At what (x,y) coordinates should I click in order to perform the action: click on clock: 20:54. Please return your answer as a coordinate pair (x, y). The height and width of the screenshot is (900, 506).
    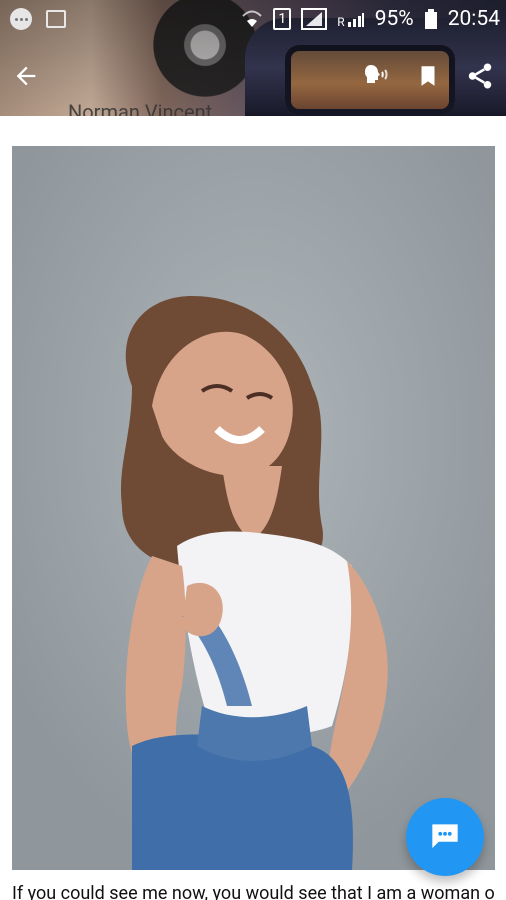
    Looking at the image, I should click on (473, 19).